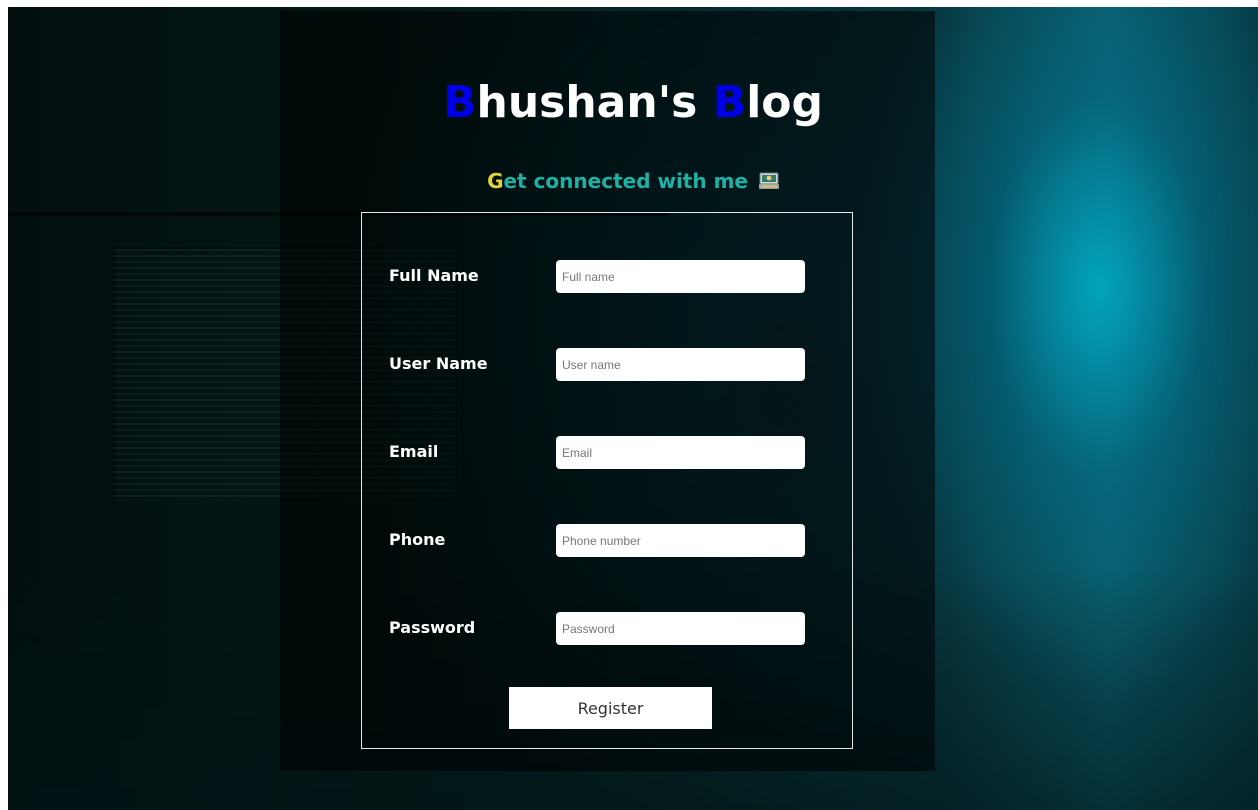  What do you see at coordinates (594, 102) in the screenshot?
I see `title-text: hushan's` at bounding box center [594, 102].